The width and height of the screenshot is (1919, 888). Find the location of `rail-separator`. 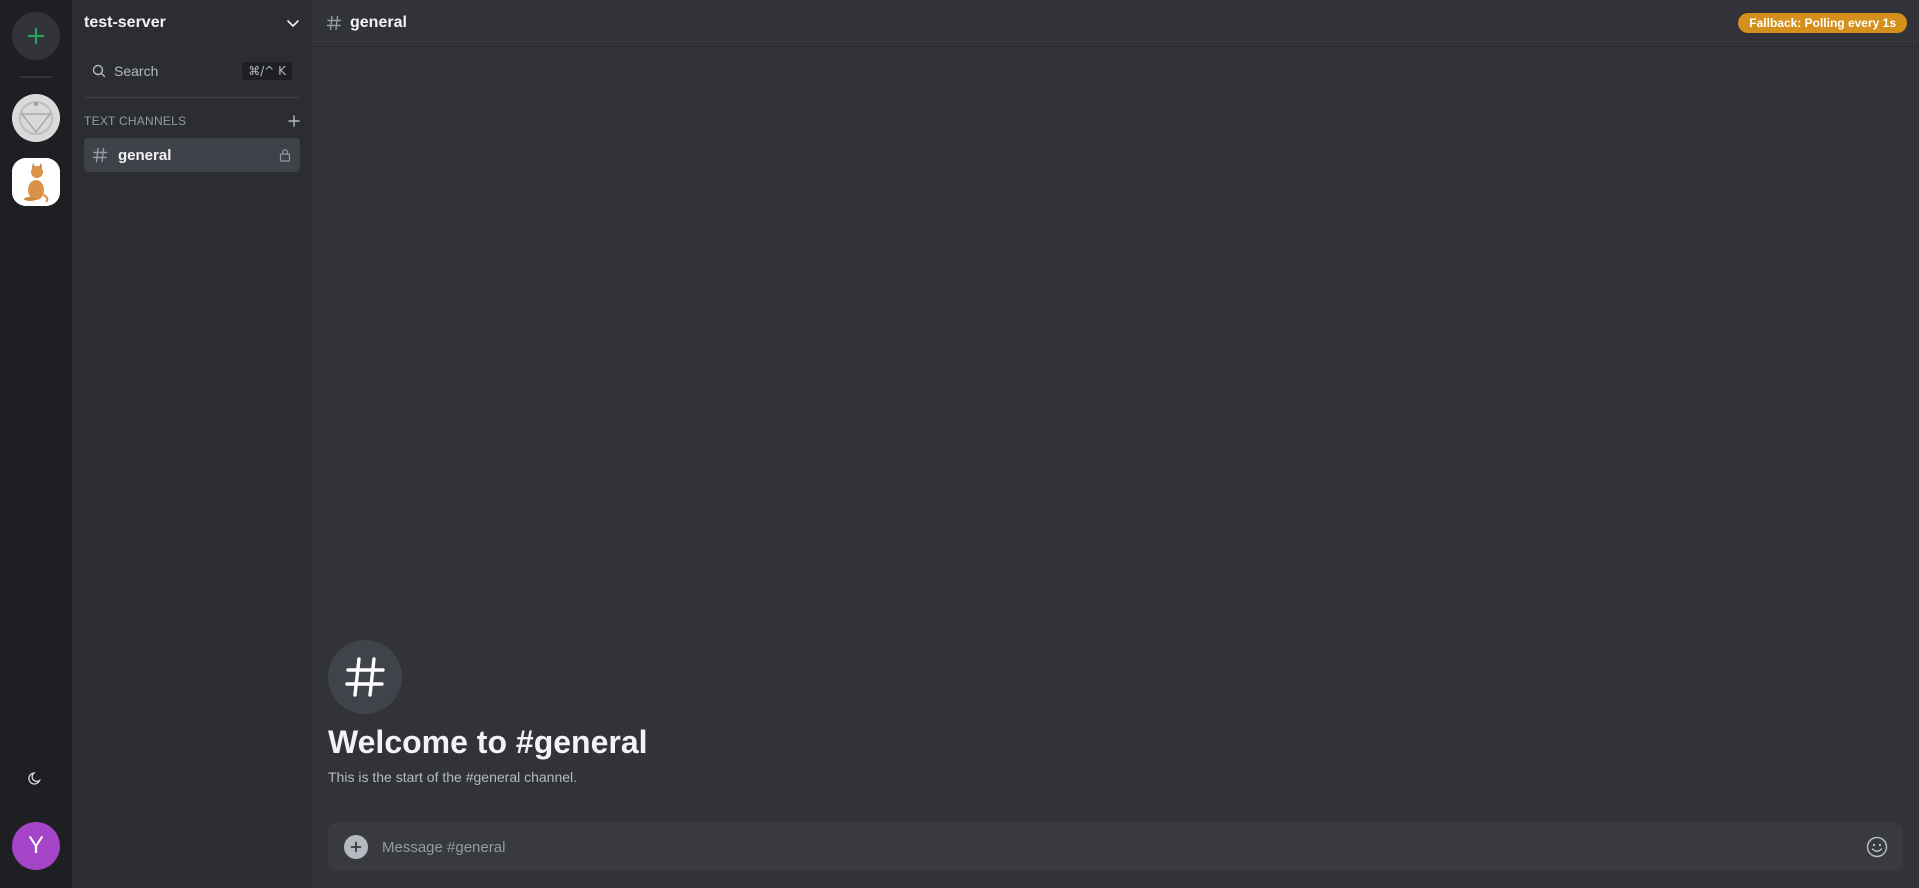

rail-separator is located at coordinates (36, 77).